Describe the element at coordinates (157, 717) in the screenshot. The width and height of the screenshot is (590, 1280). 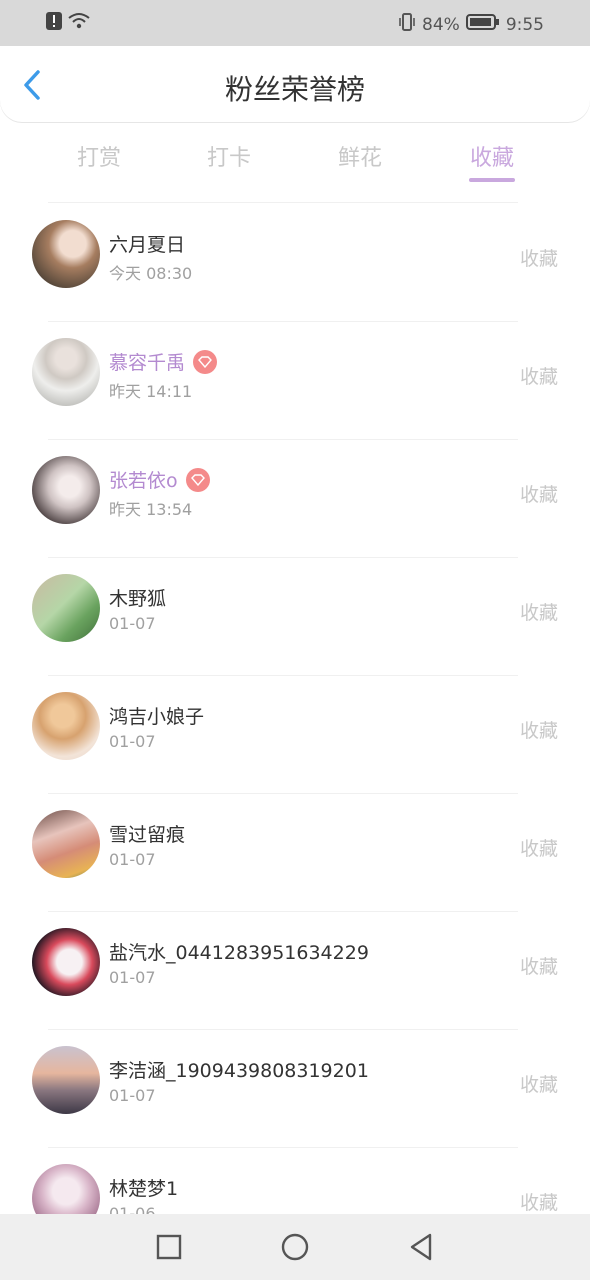
I see `fan-name: 鸿吉小娘子` at that location.